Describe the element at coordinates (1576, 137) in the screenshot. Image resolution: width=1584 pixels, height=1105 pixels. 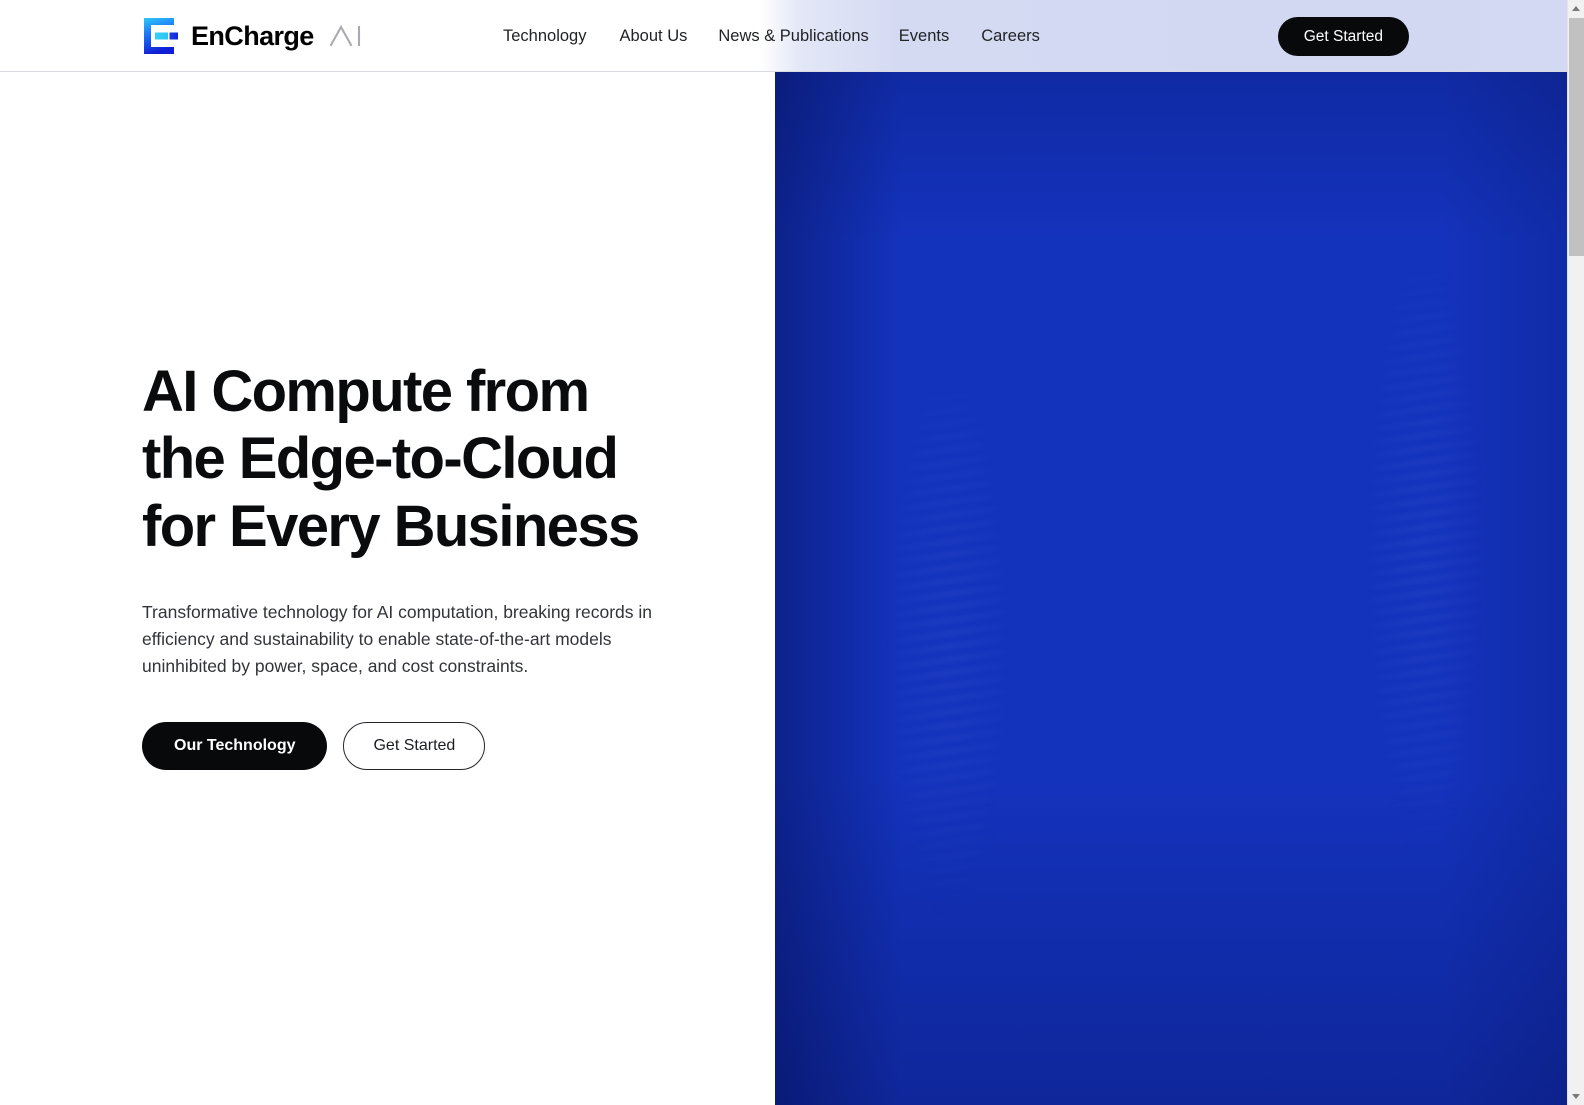
I see `scrollbar-thumb` at that location.